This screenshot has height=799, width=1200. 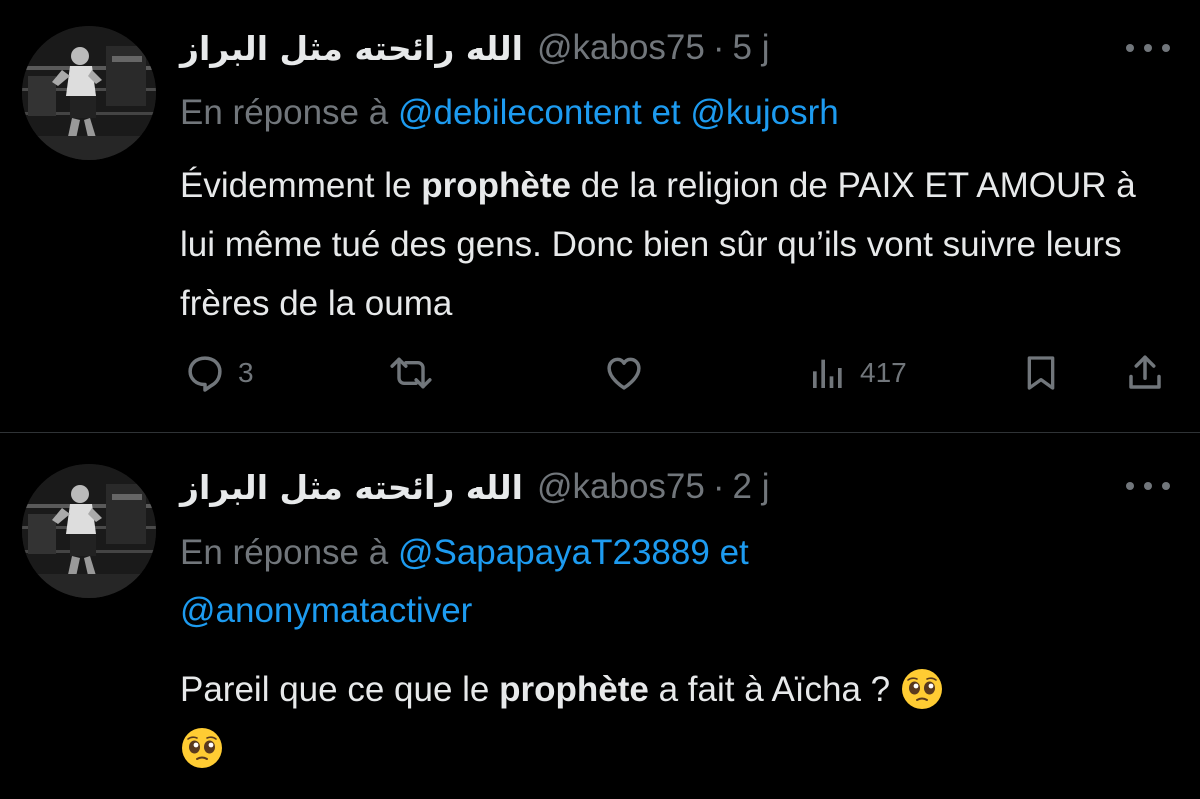 I want to click on timestamp: 5 j, so click(x=751, y=48).